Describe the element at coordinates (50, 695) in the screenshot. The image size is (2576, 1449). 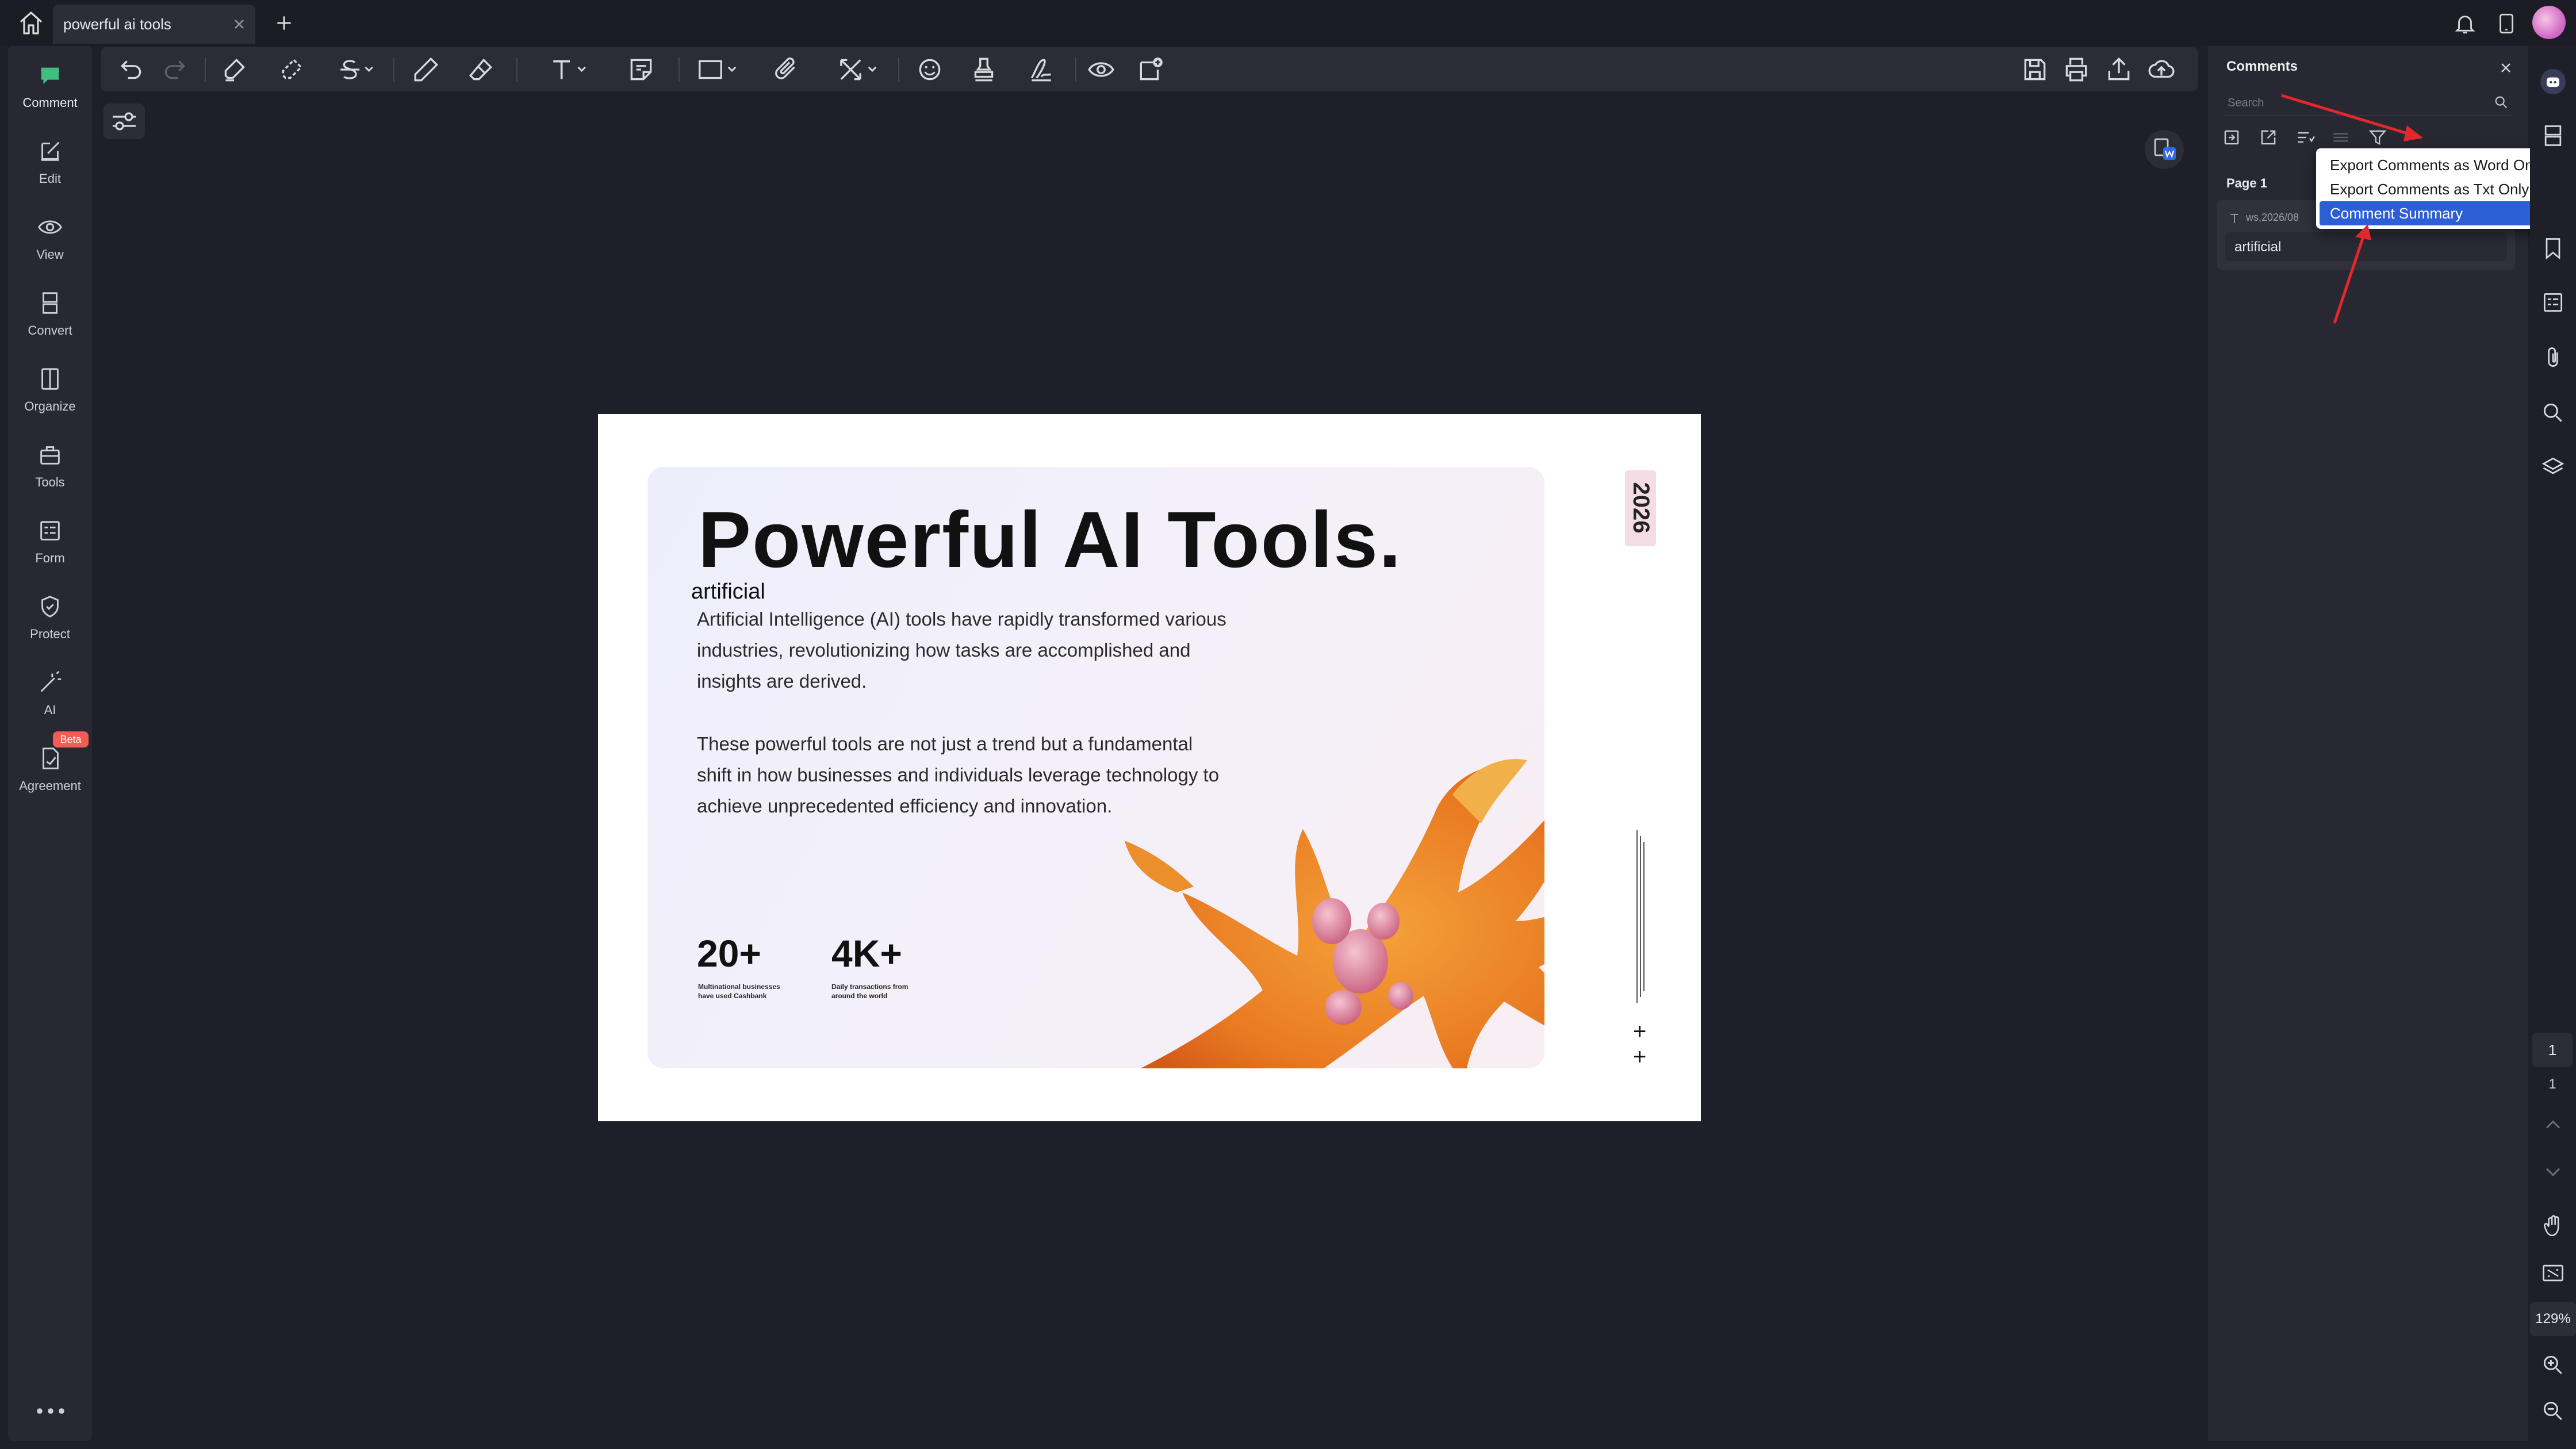
I see `rail-item-ai: AI` at that location.